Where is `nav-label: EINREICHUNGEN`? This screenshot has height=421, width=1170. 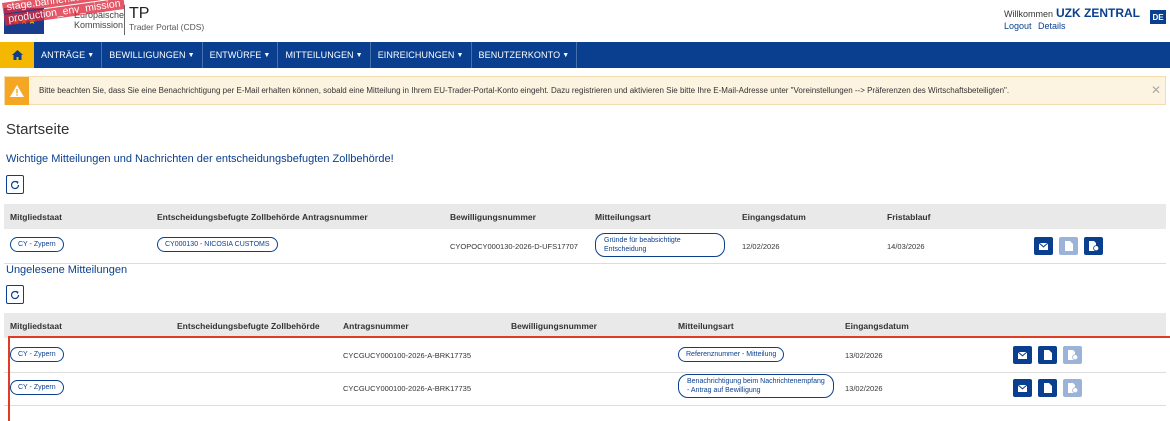 nav-label: EINREICHUNGEN is located at coordinates (416, 55).